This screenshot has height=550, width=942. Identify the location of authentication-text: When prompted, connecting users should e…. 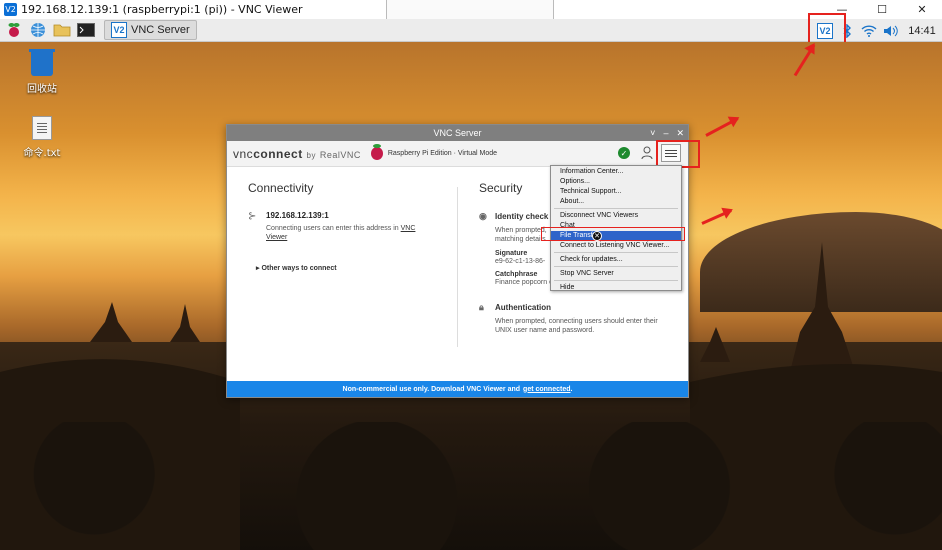
(576, 326).